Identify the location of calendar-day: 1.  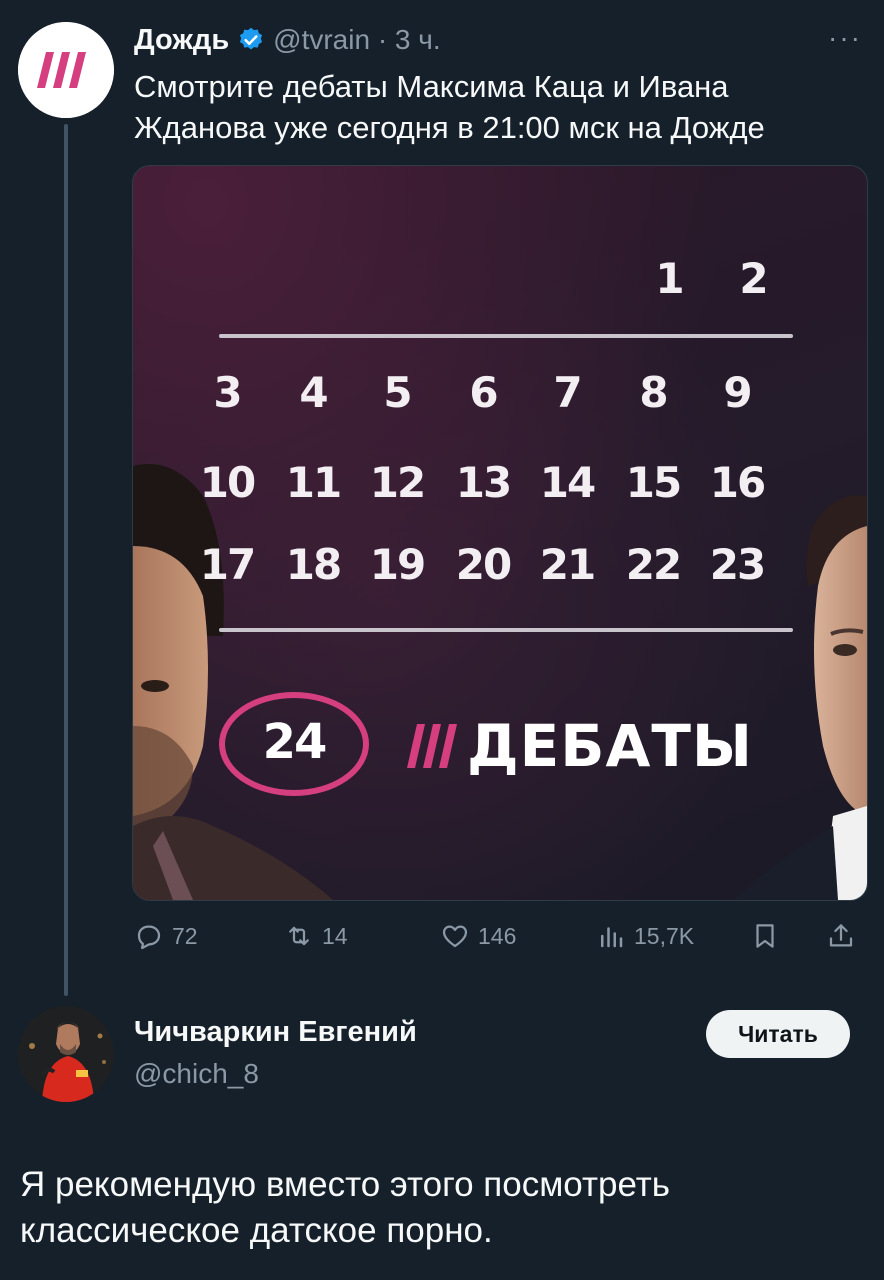
(669, 278).